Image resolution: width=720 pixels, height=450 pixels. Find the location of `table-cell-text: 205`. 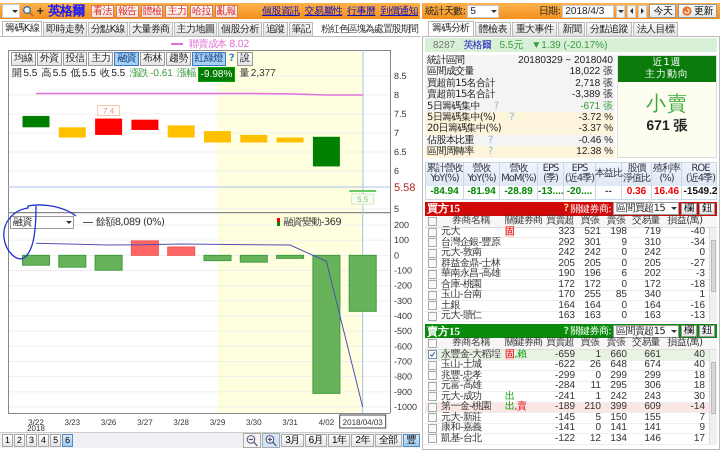

table-cell-text: 205 is located at coordinates (592, 263).